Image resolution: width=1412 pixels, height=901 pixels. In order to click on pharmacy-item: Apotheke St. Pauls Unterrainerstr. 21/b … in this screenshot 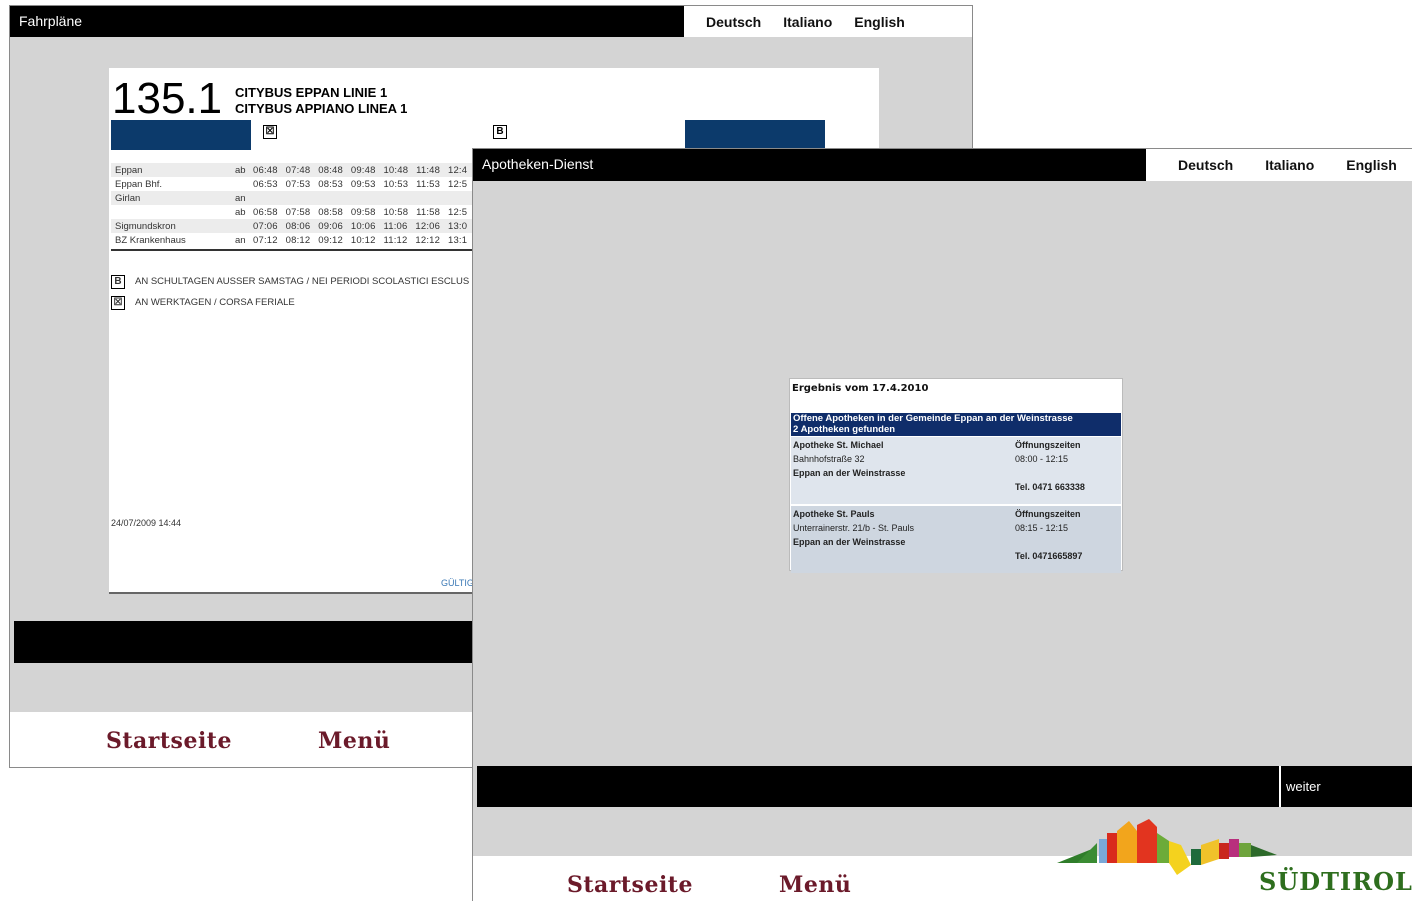, I will do `click(956, 539)`.